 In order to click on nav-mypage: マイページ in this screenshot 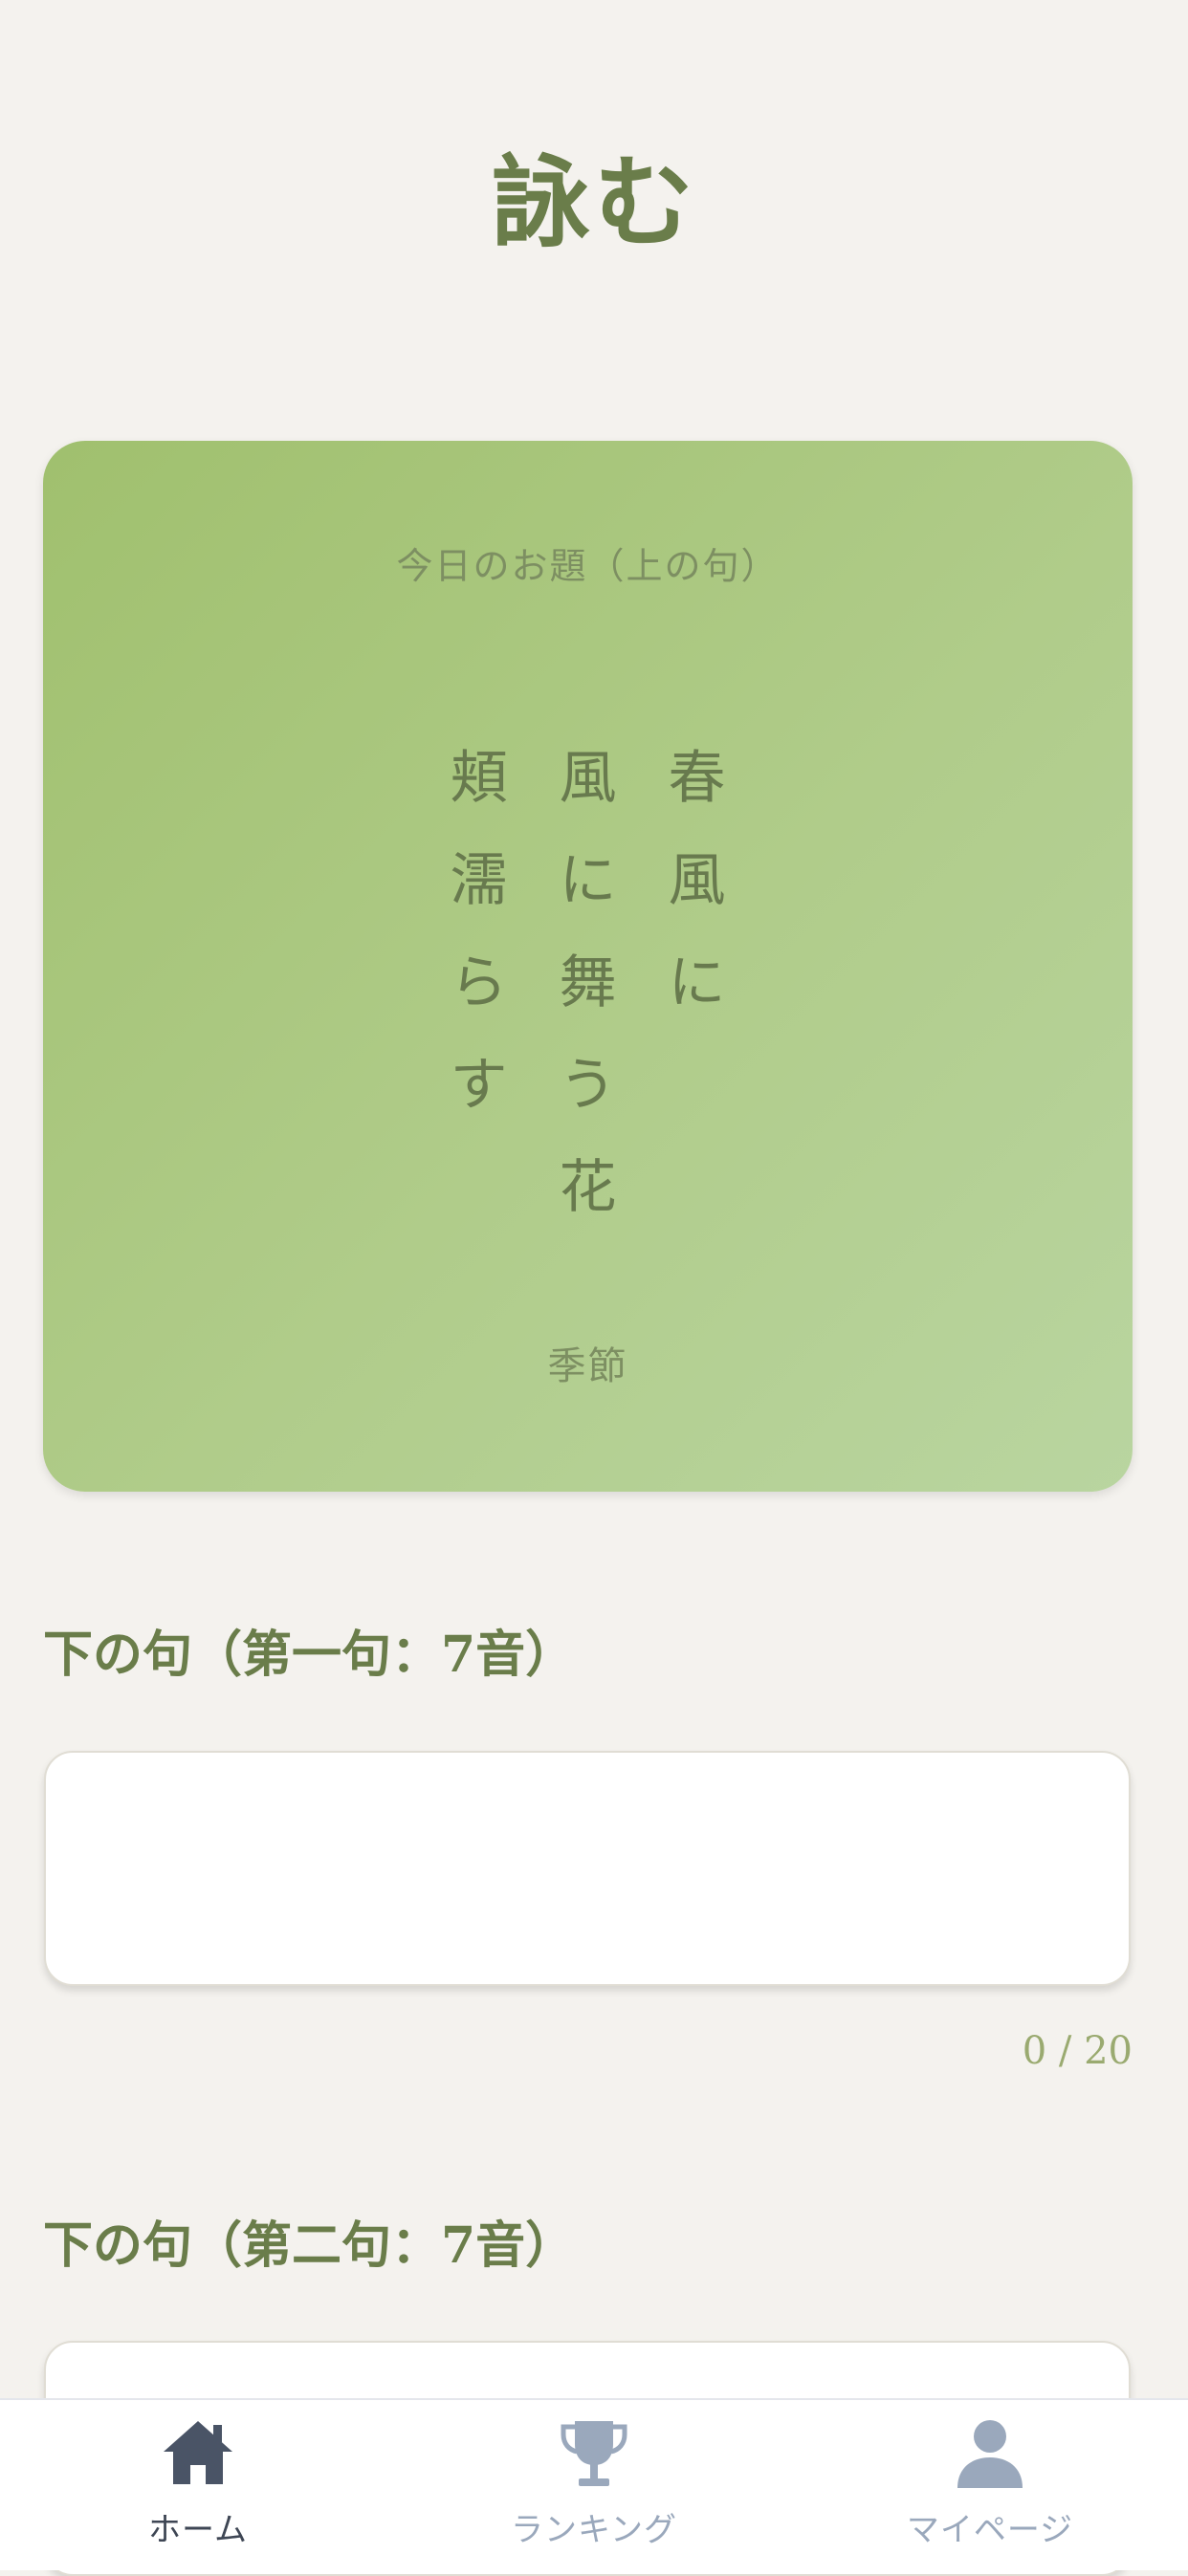, I will do `click(990, 2485)`.